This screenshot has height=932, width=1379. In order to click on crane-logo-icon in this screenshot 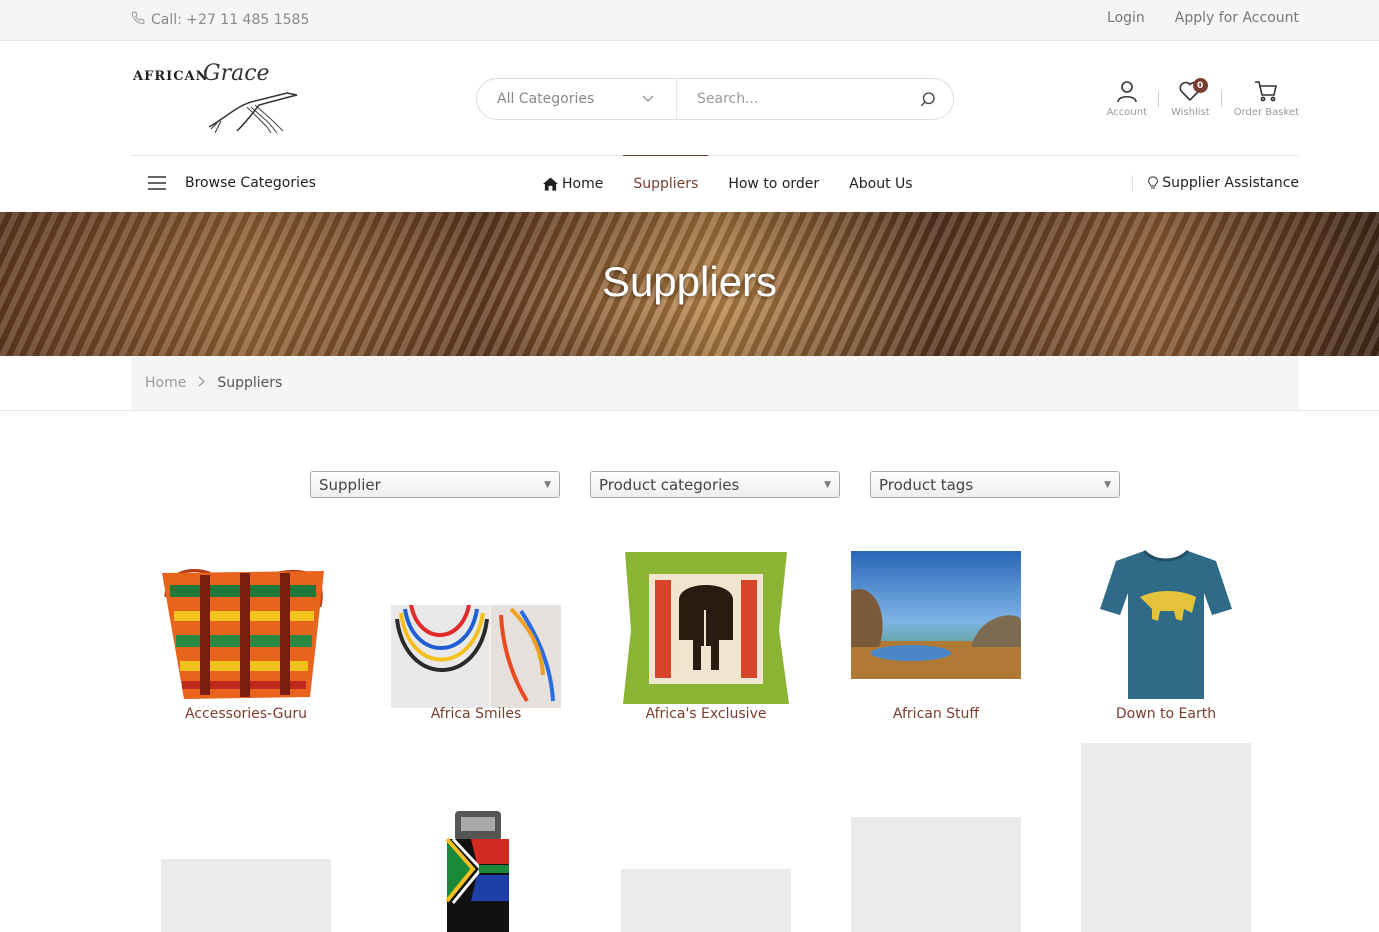, I will do `click(253, 113)`.